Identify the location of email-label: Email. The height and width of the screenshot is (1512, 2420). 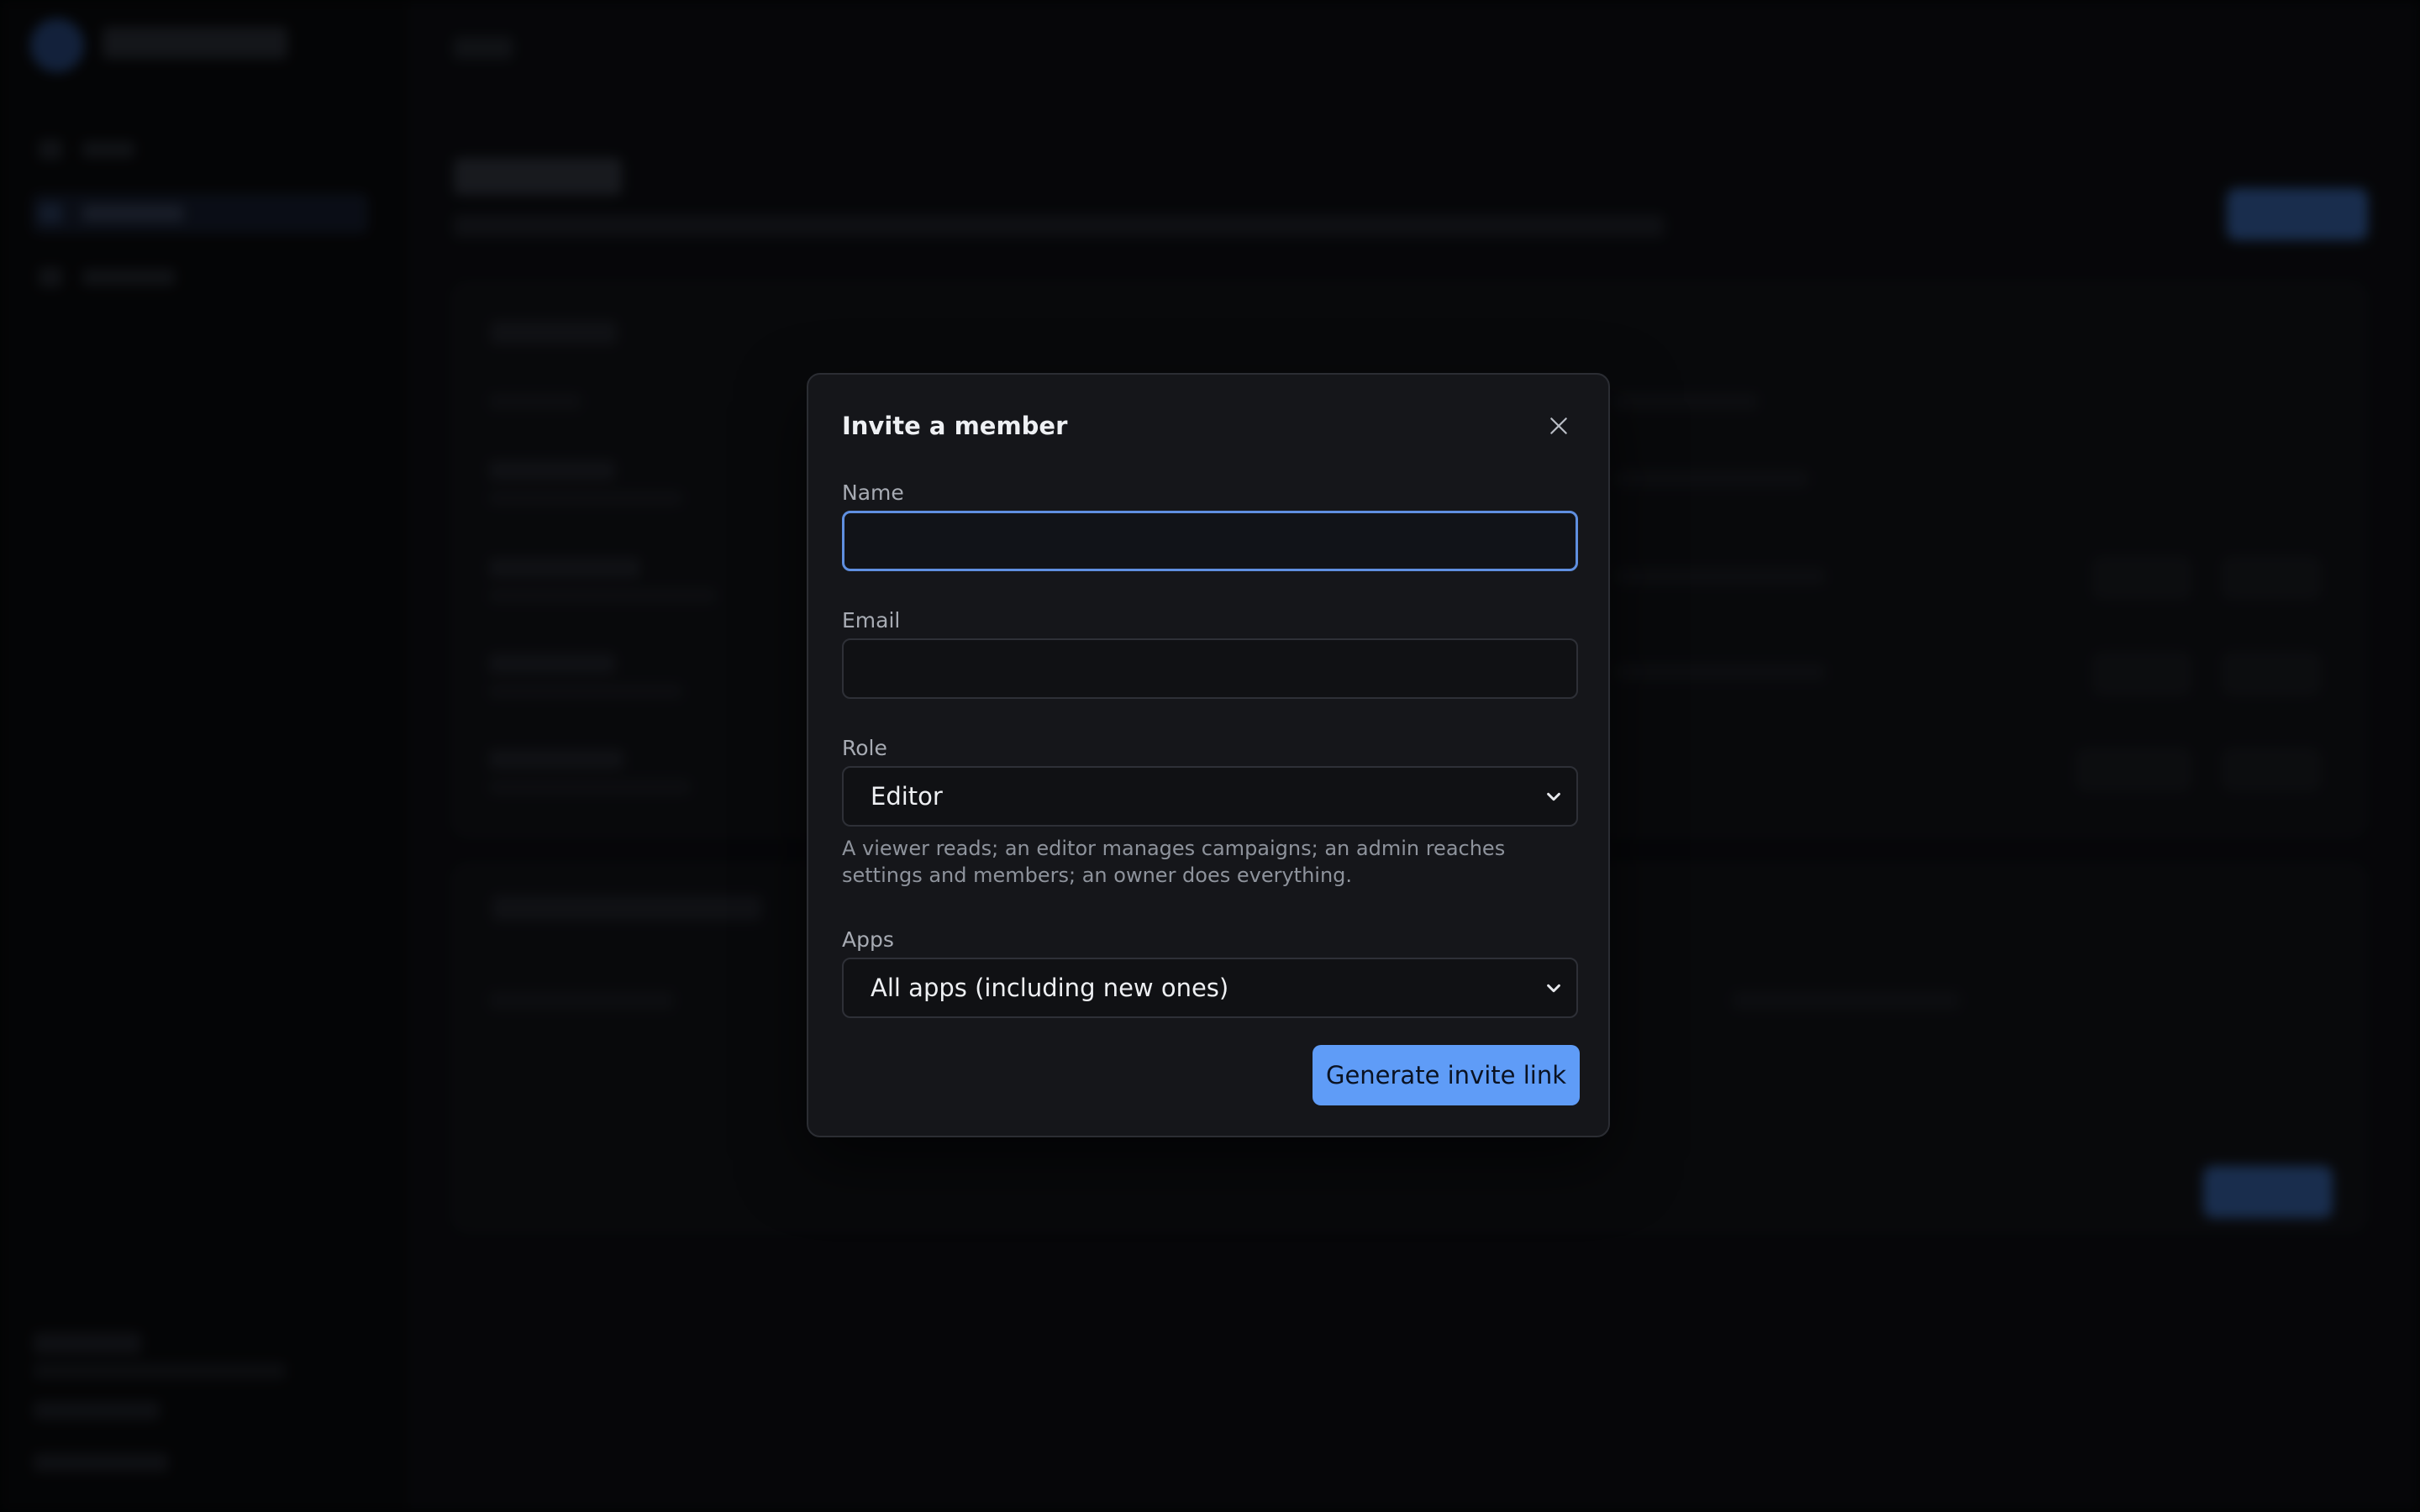
(871, 620).